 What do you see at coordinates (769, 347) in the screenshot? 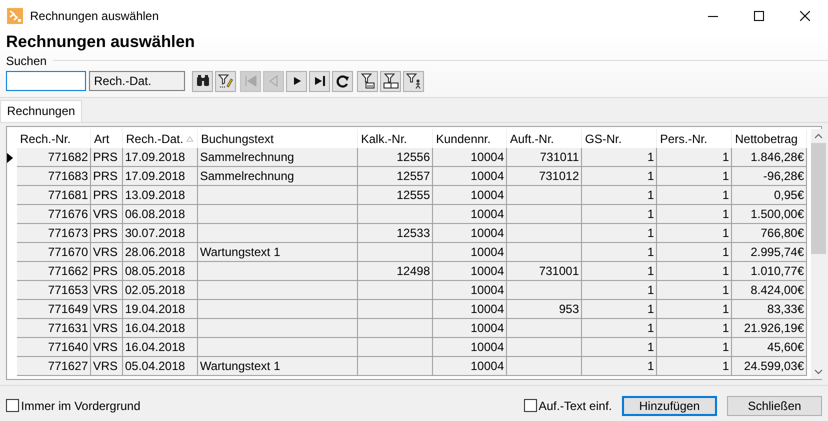
I see `table-cell: 45,60€` at bounding box center [769, 347].